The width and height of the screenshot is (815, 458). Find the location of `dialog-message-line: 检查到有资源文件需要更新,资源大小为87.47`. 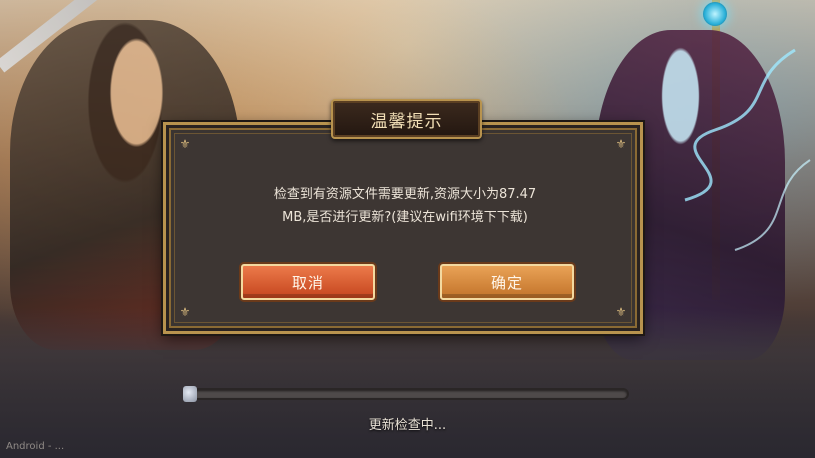

dialog-message-line: 检查到有资源文件需要更新,资源大小为87.47 is located at coordinates (405, 194).